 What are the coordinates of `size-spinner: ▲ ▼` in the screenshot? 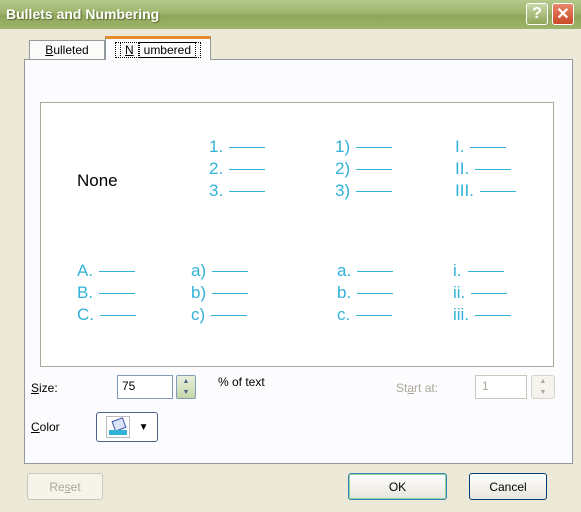 It's located at (186, 387).